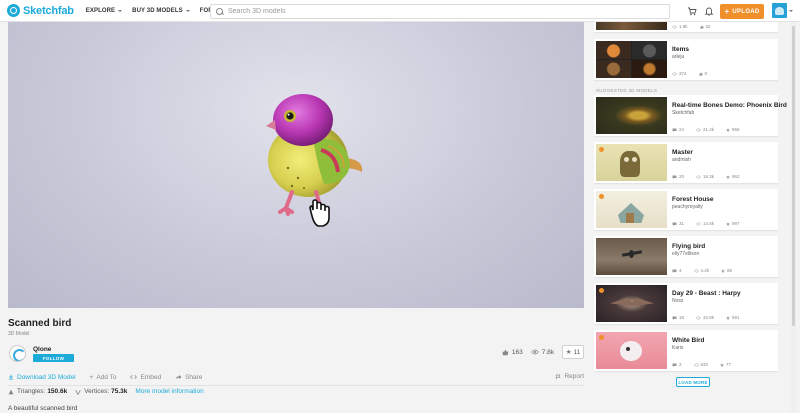 The width and height of the screenshot is (800, 413). Describe the element at coordinates (678, 348) in the screenshot. I see `card-author: Karis` at that location.